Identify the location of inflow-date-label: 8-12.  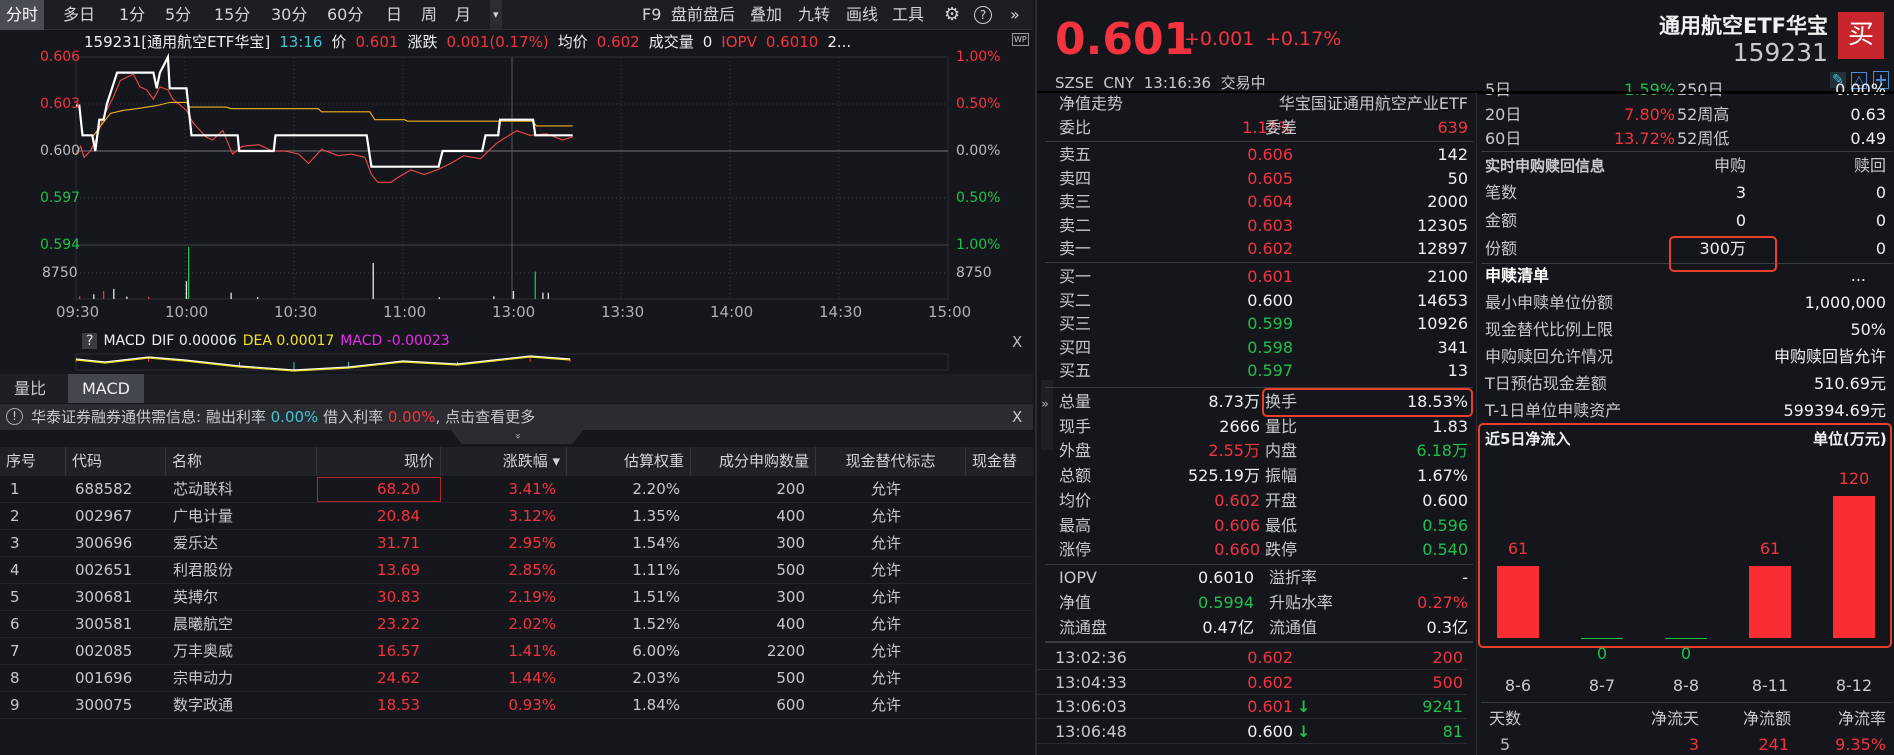
(1854, 685).